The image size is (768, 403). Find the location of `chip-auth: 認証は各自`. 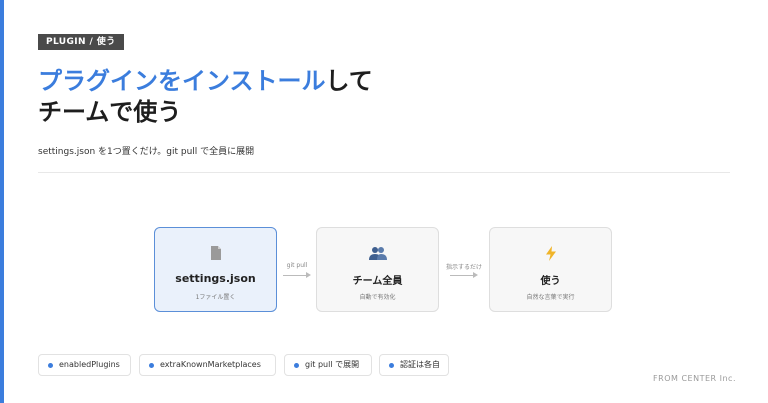

chip-auth: 認証は各自 is located at coordinates (414, 365).